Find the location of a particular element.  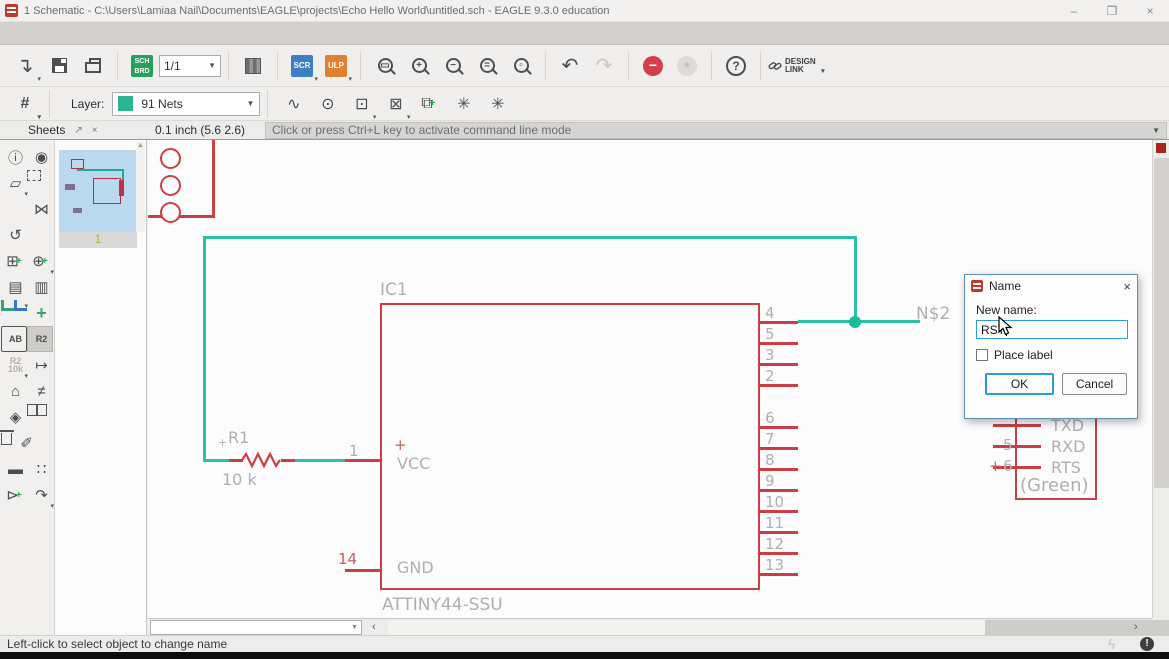

redo-button: ↷ is located at coordinates (604, 66).